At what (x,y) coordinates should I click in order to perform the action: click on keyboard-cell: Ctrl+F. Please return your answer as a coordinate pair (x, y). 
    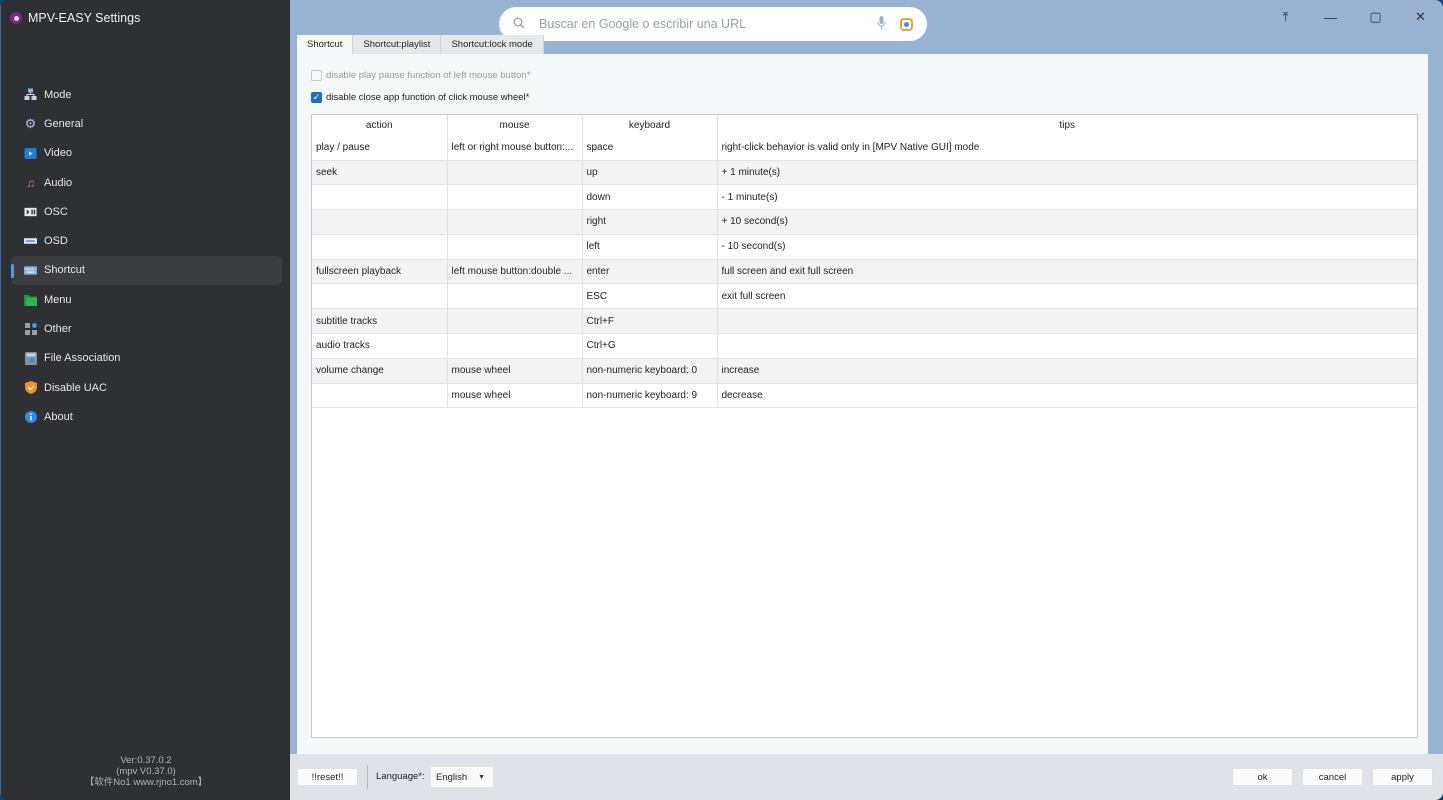
    Looking at the image, I should click on (650, 321).